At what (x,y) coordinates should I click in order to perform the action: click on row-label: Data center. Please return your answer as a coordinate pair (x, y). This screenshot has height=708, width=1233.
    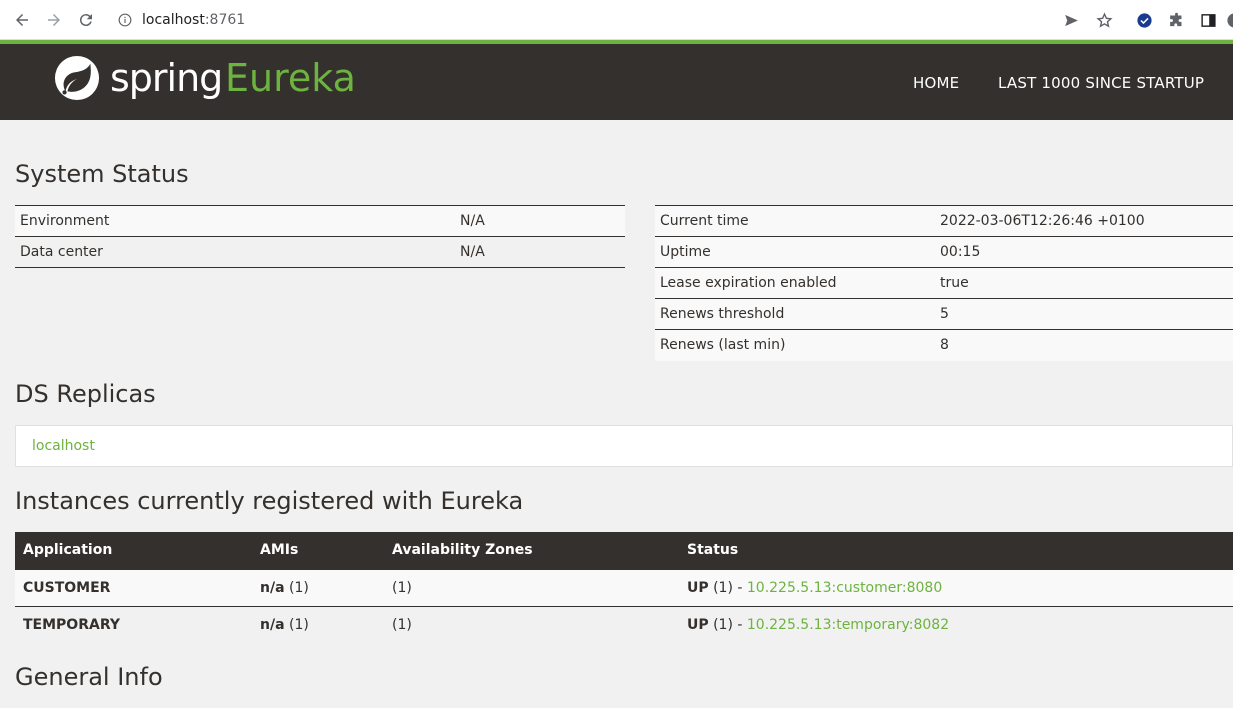
    Looking at the image, I should click on (235, 252).